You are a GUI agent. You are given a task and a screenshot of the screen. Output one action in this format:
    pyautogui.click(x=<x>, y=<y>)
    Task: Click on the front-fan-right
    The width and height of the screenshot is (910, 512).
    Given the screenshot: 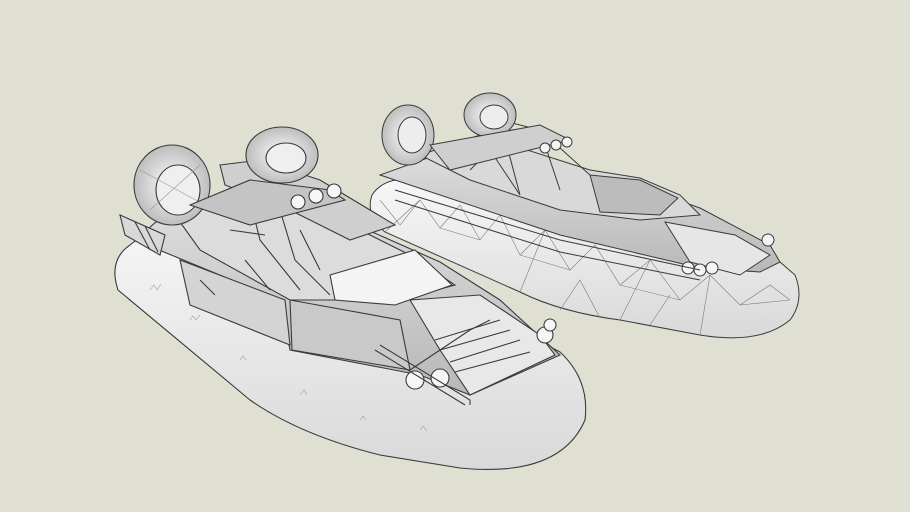 What is the action you would take?
    pyautogui.click(x=282, y=155)
    